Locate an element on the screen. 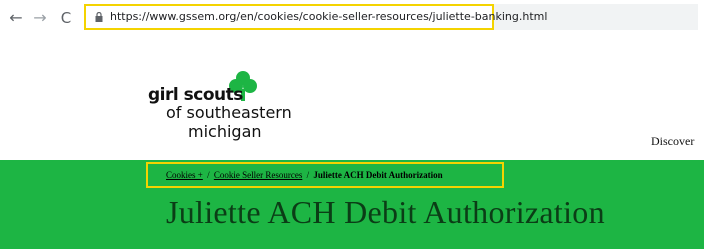 This screenshot has width=704, height=249. lock-icon is located at coordinates (99, 17).